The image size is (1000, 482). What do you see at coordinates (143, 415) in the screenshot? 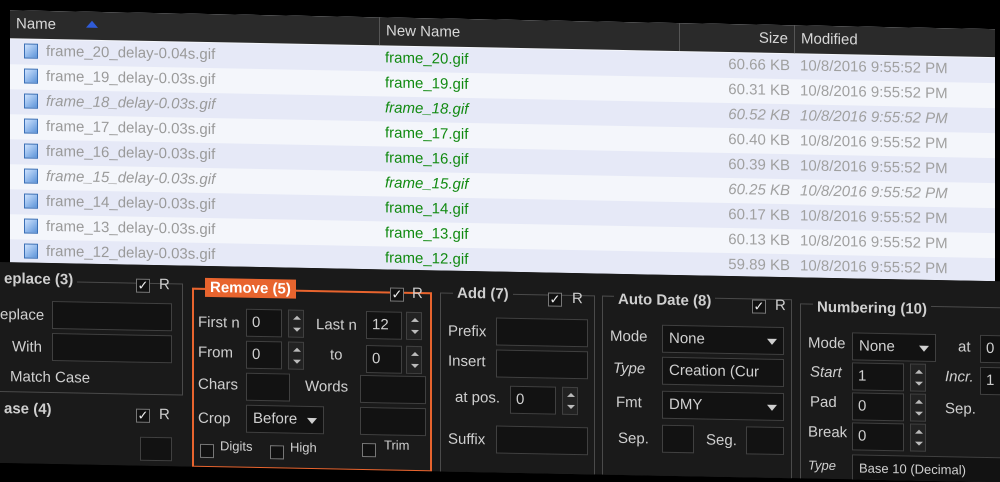
I see `case-enable-checkbox: ✓` at bounding box center [143, 415].